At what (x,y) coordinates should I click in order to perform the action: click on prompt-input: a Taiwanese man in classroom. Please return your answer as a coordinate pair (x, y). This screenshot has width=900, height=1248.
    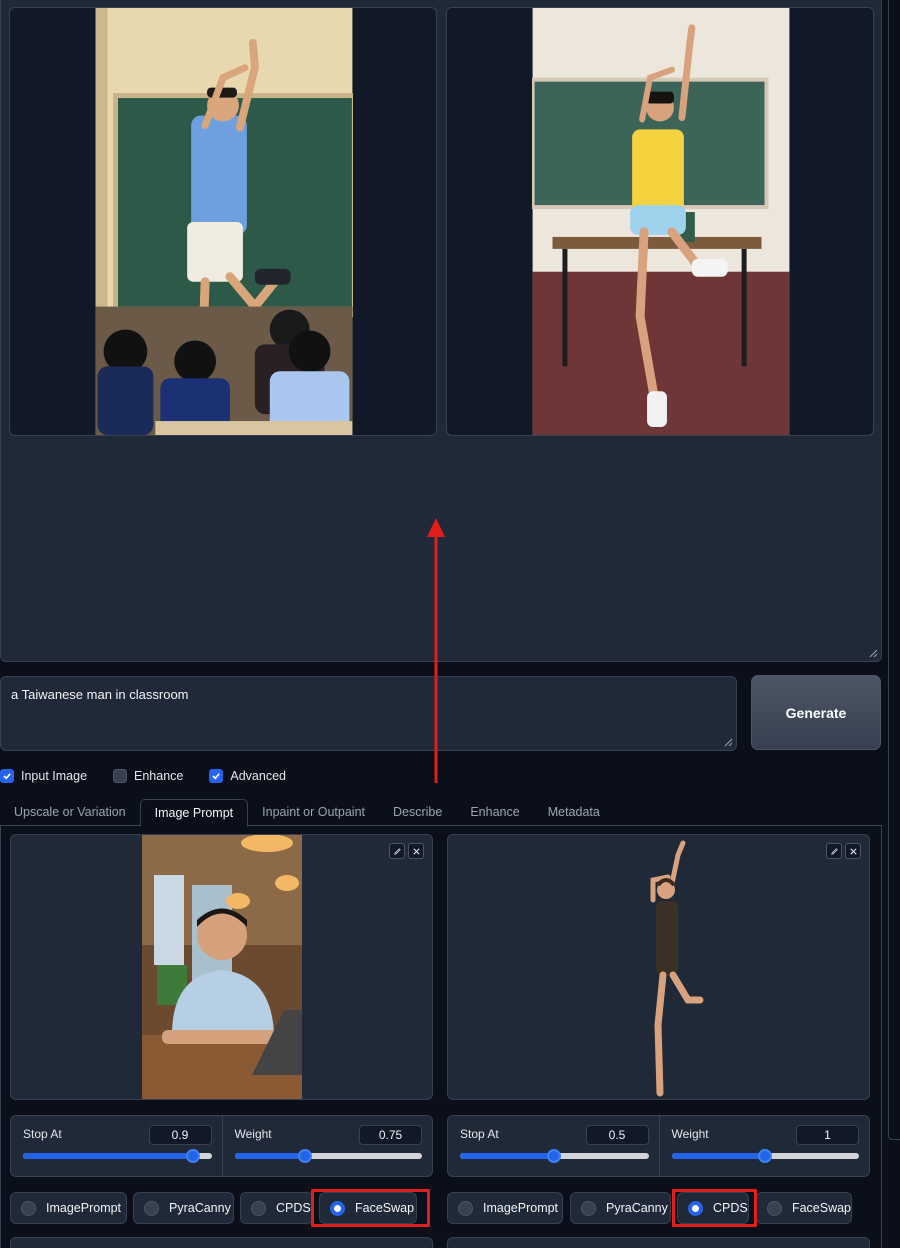
    Looking at the image, I should click on (368, 713).